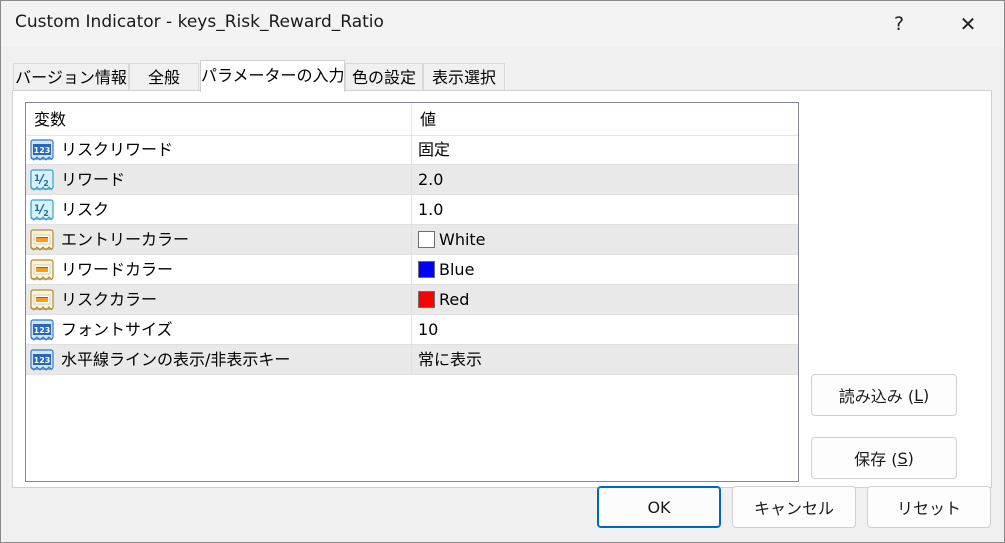 This screenshot has height=543, width=1005. I want to click on grid-header: 変数 値, so click(412, 119).